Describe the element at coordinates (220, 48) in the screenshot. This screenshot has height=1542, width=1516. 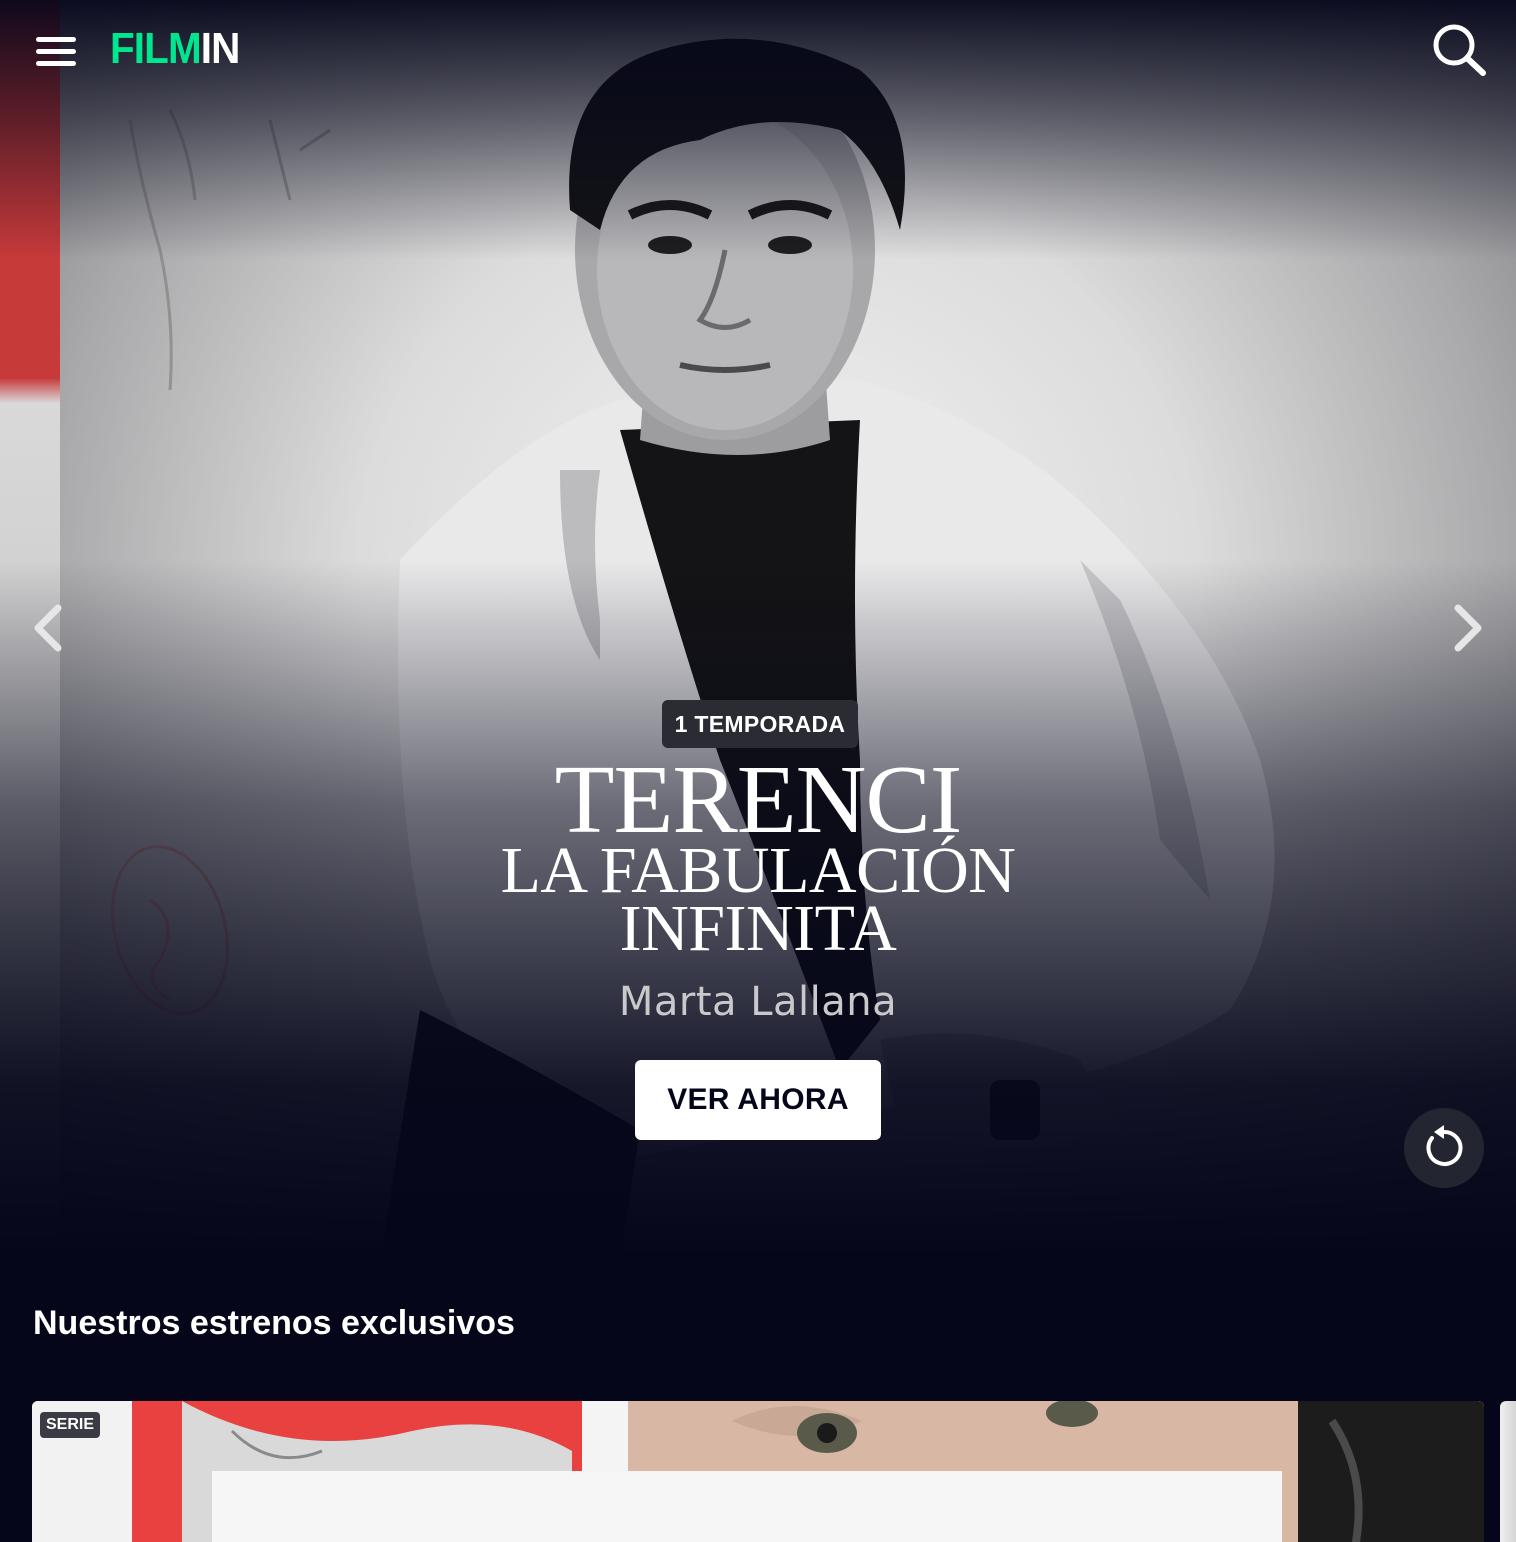
I see `logo-part-in: IN` at that location.